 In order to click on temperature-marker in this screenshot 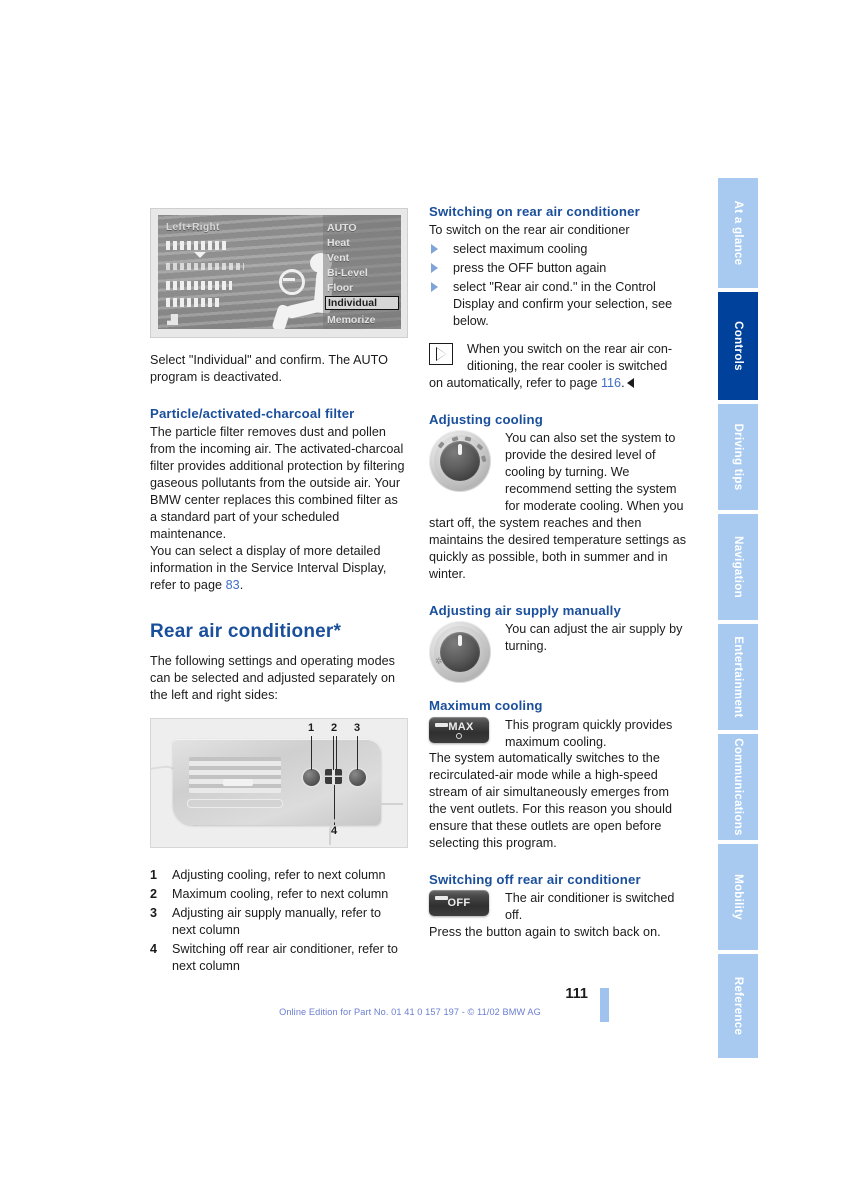, I will do `click(200, 255)`.